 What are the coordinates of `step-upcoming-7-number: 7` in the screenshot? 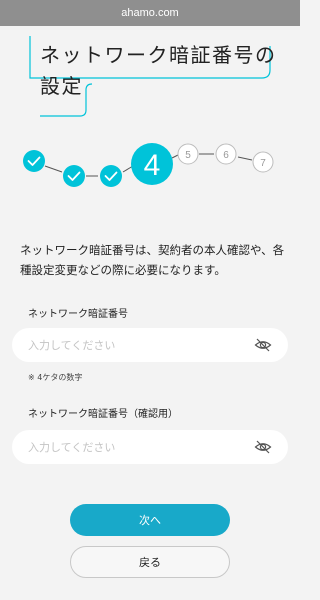 It's located at (263, 163).